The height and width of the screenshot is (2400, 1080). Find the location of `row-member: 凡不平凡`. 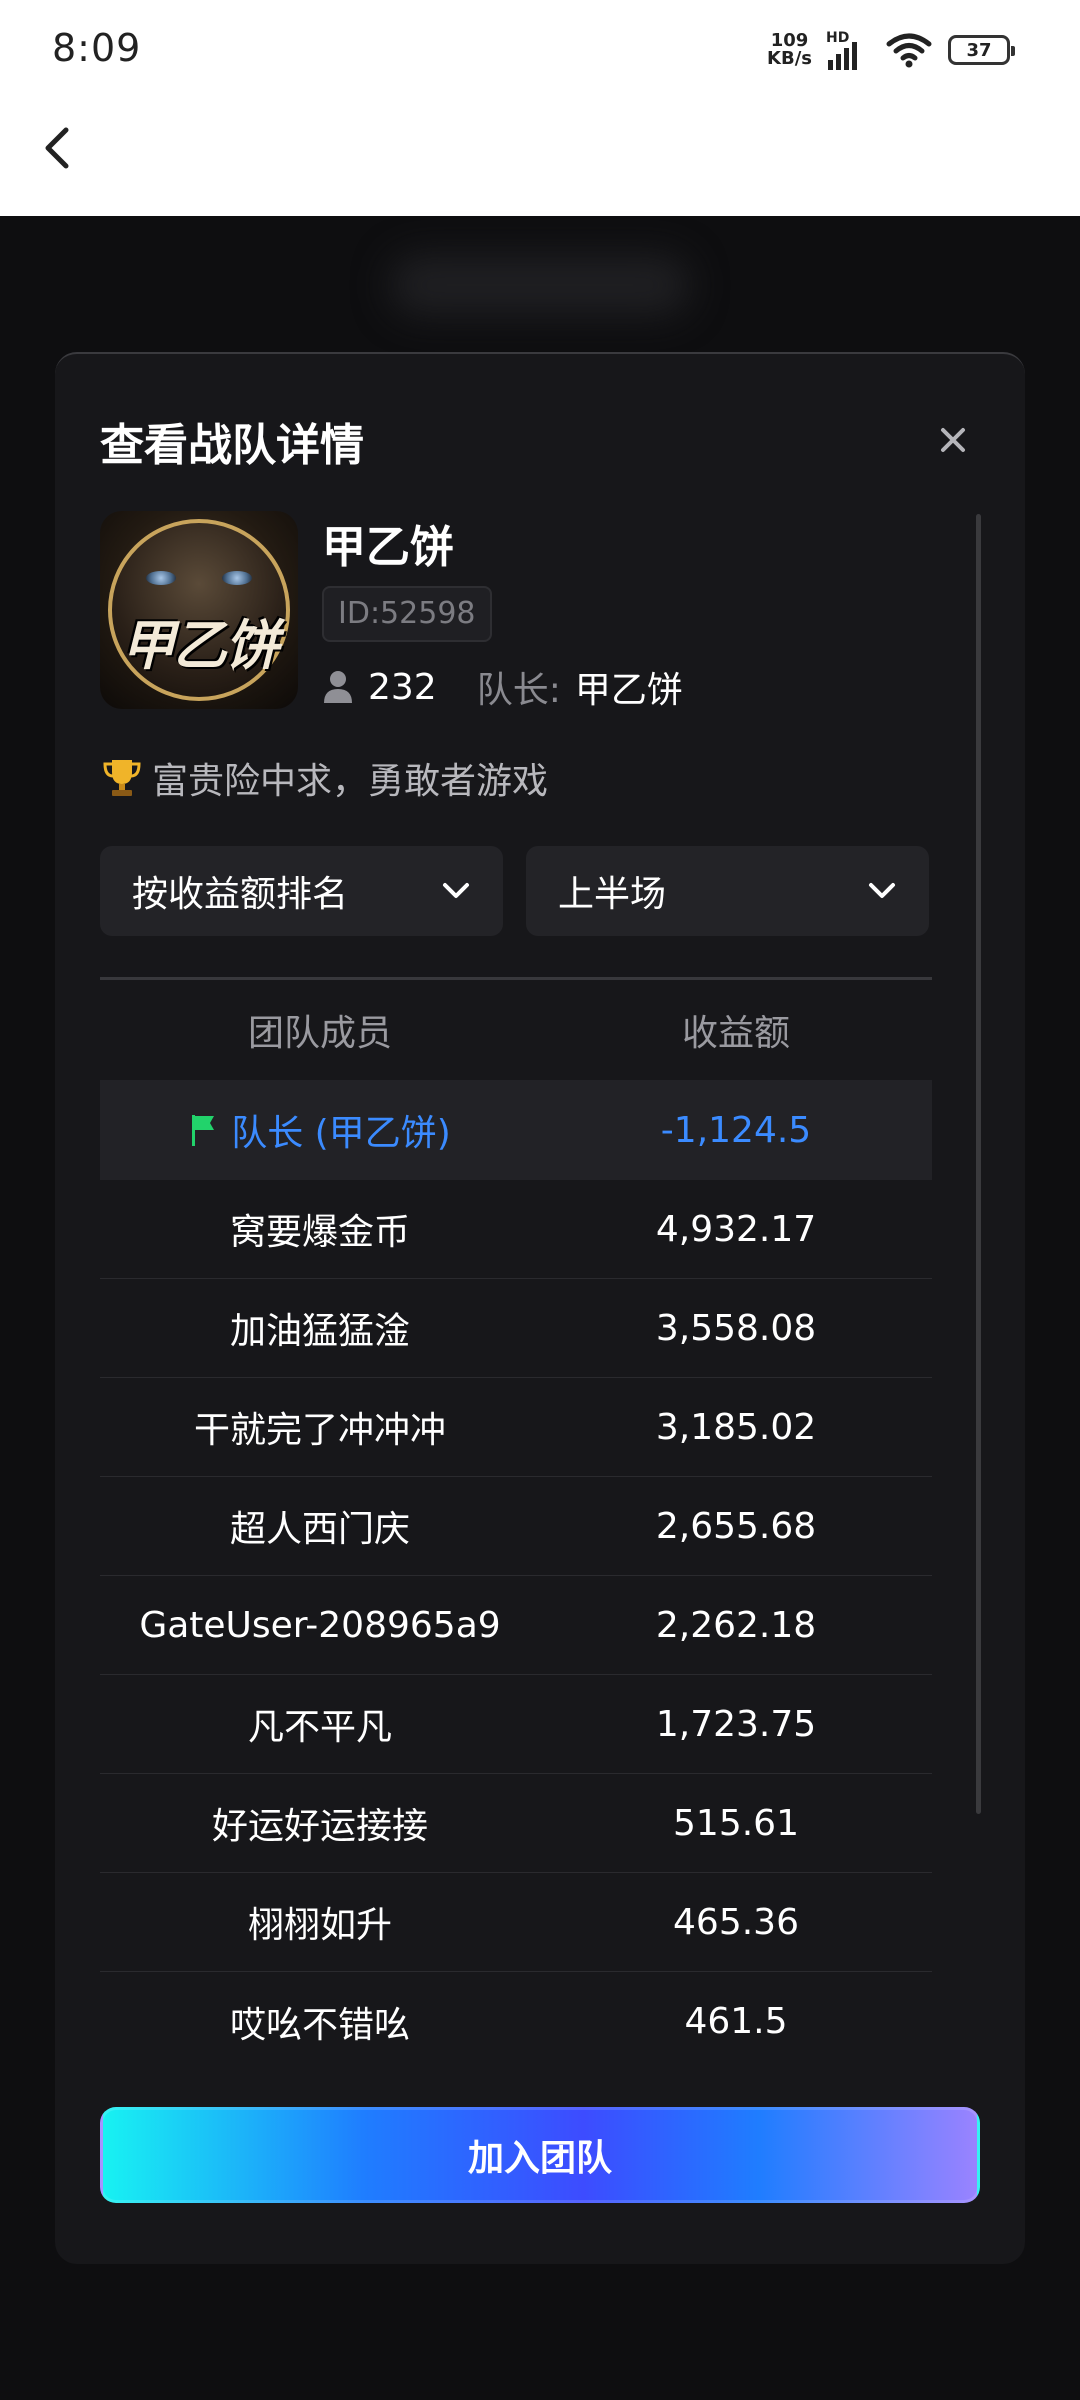

row-member: 凡不平凡 is located at coordinates (319, 1727).